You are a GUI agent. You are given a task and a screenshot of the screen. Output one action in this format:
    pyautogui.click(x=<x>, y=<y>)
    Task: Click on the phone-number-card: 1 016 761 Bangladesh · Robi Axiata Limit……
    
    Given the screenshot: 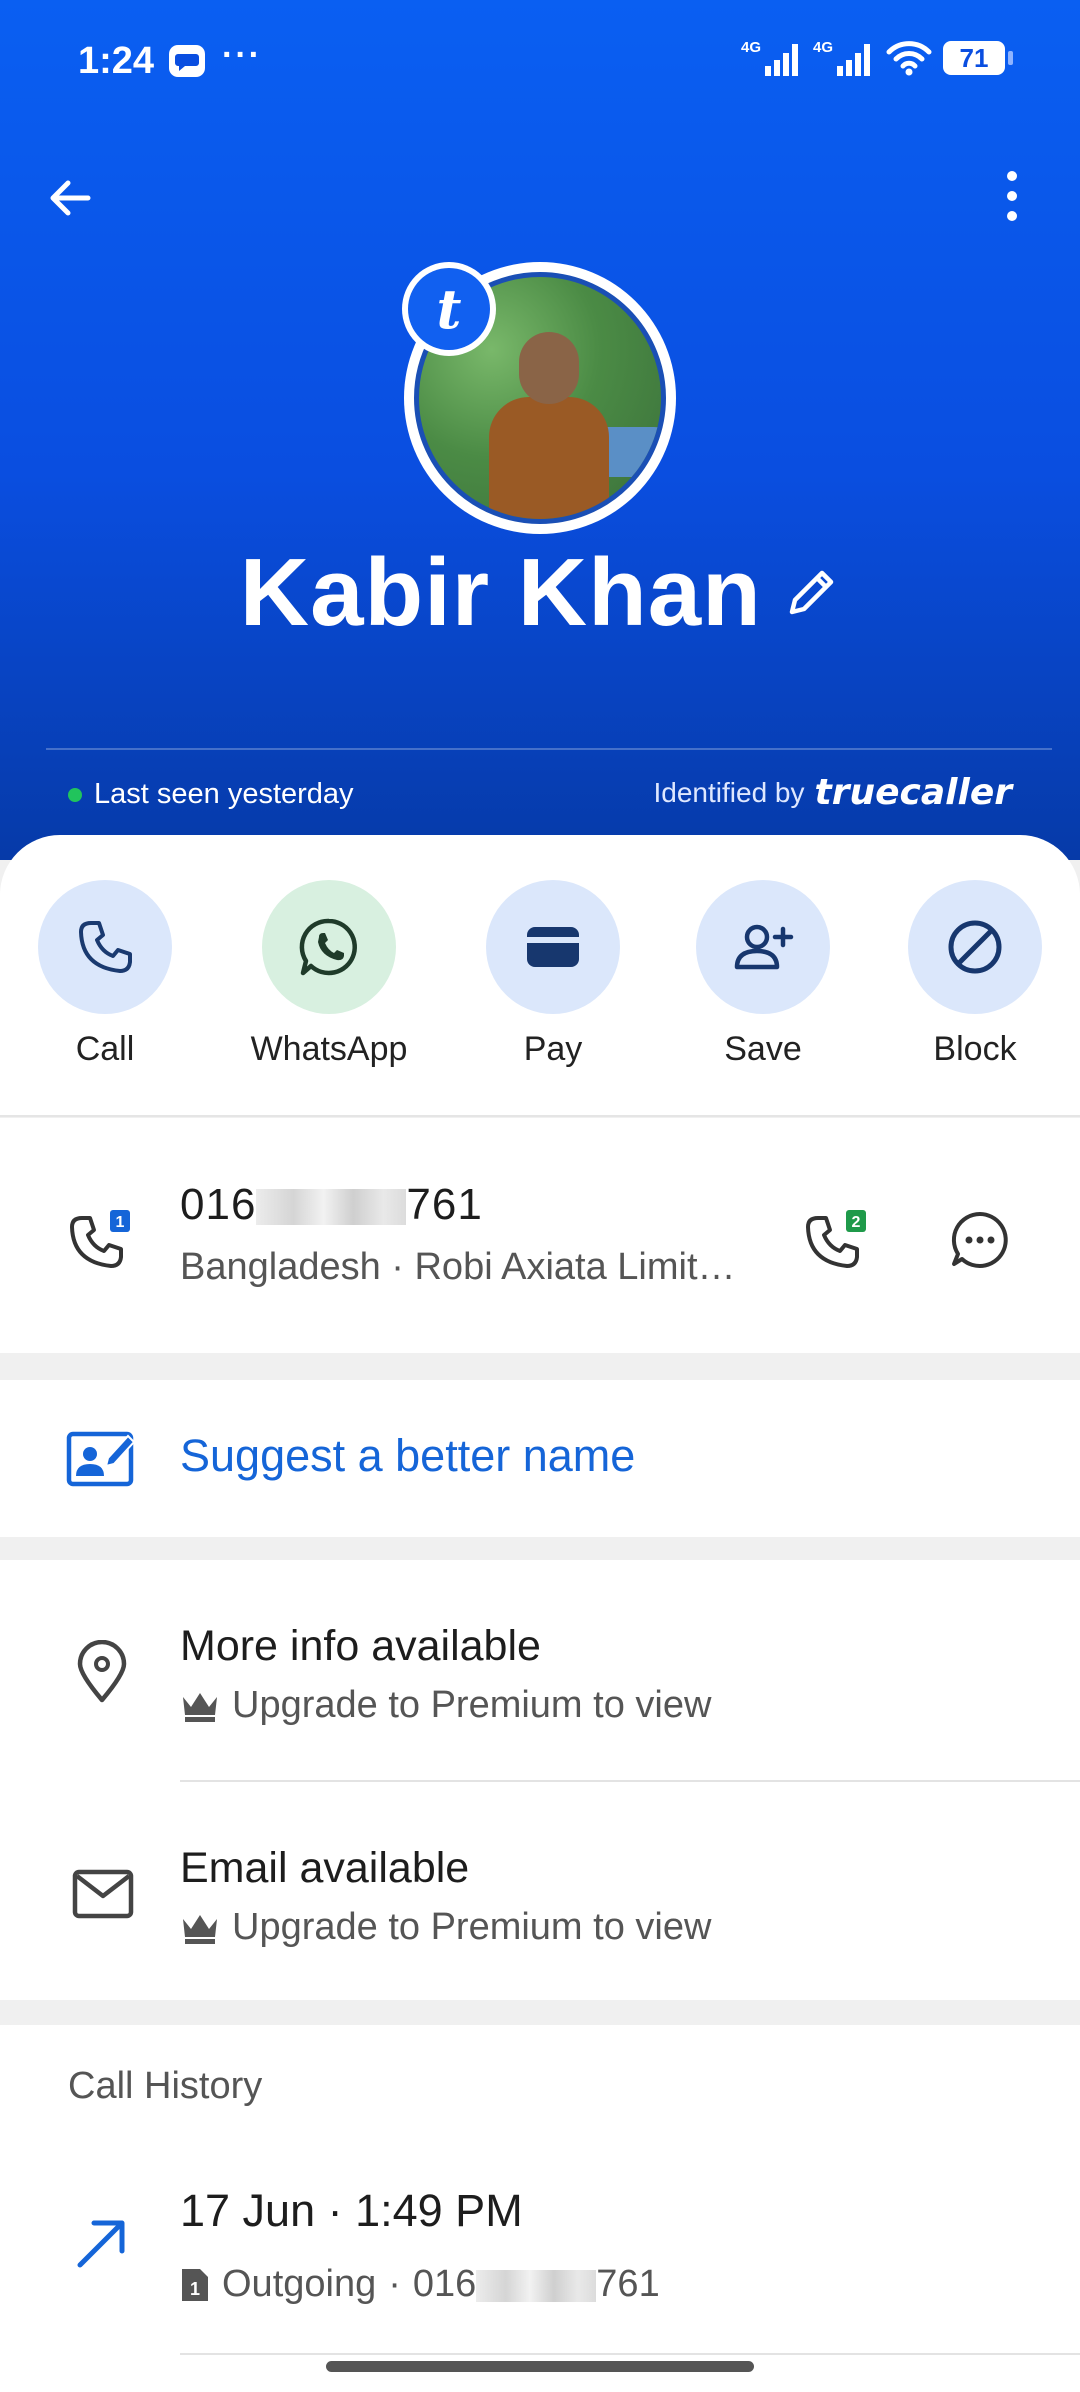 What is the action you would take?
    pyautogui.click(x=540, y=1235)
    